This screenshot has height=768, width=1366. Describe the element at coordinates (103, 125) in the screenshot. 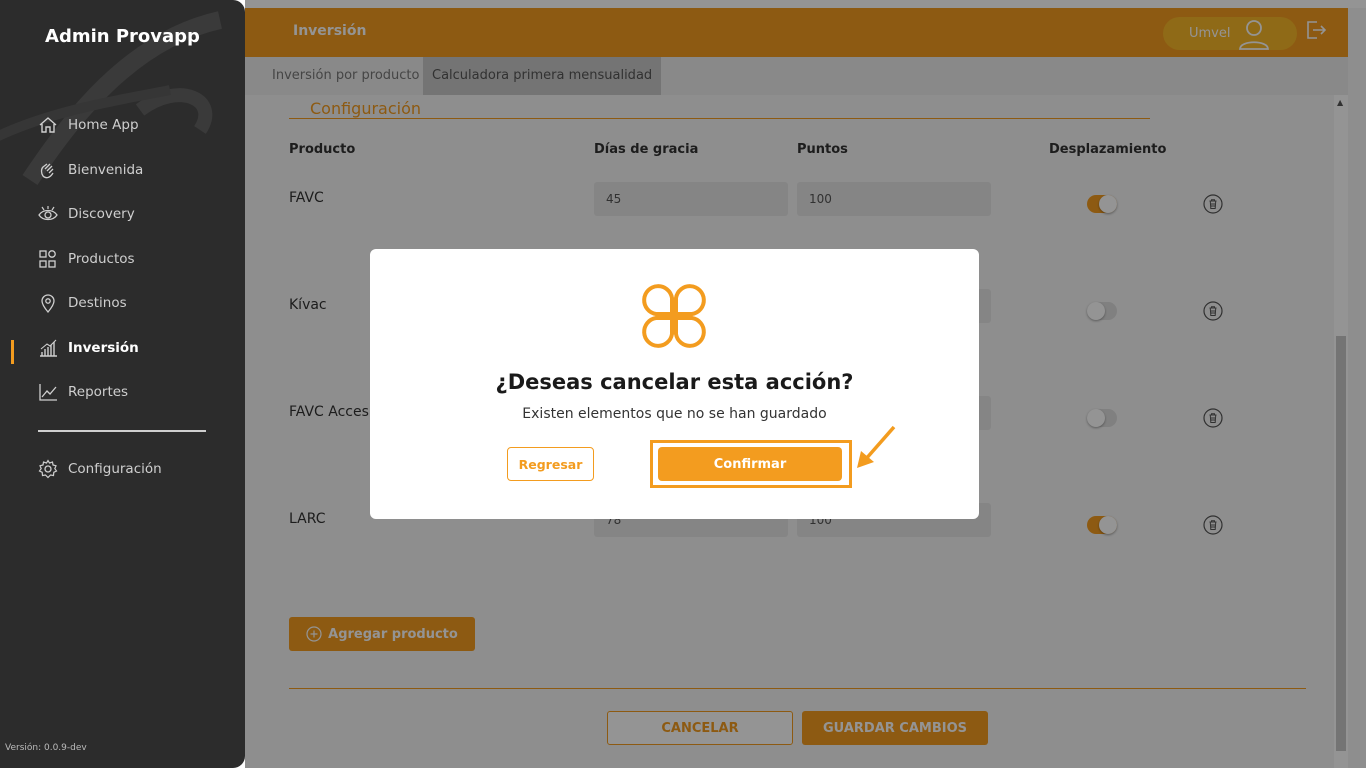

I see `sidebar-item-label: Home App` at that location.